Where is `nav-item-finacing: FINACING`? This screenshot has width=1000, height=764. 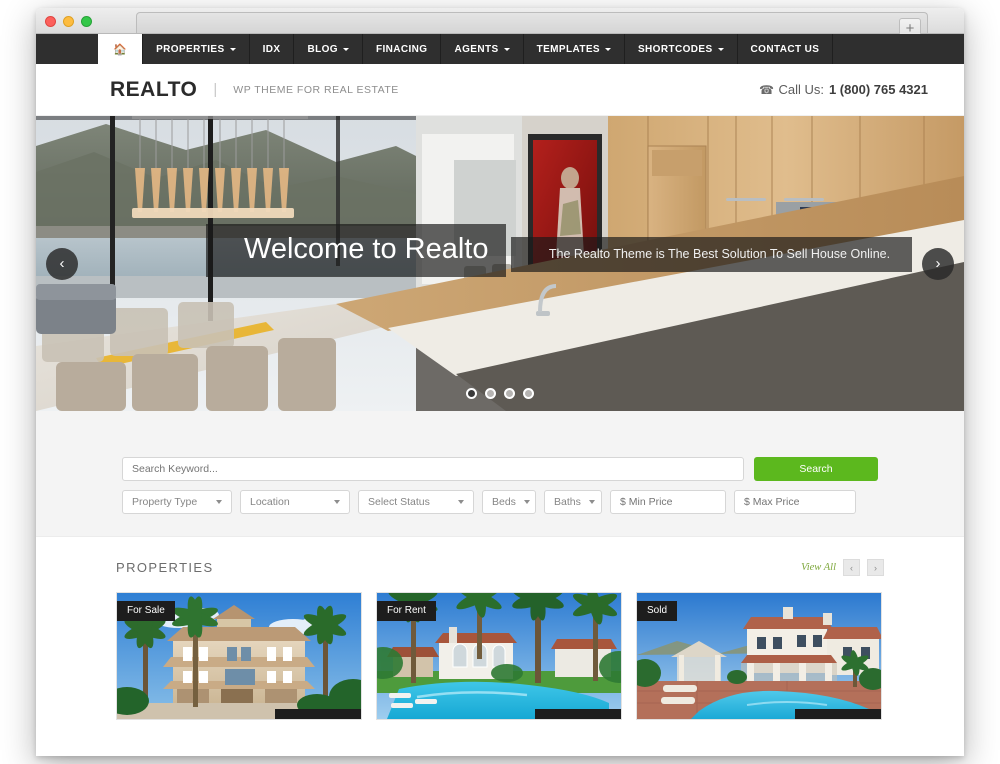
nav-item-finacing: FINACING is located at coordinates (402, 49).